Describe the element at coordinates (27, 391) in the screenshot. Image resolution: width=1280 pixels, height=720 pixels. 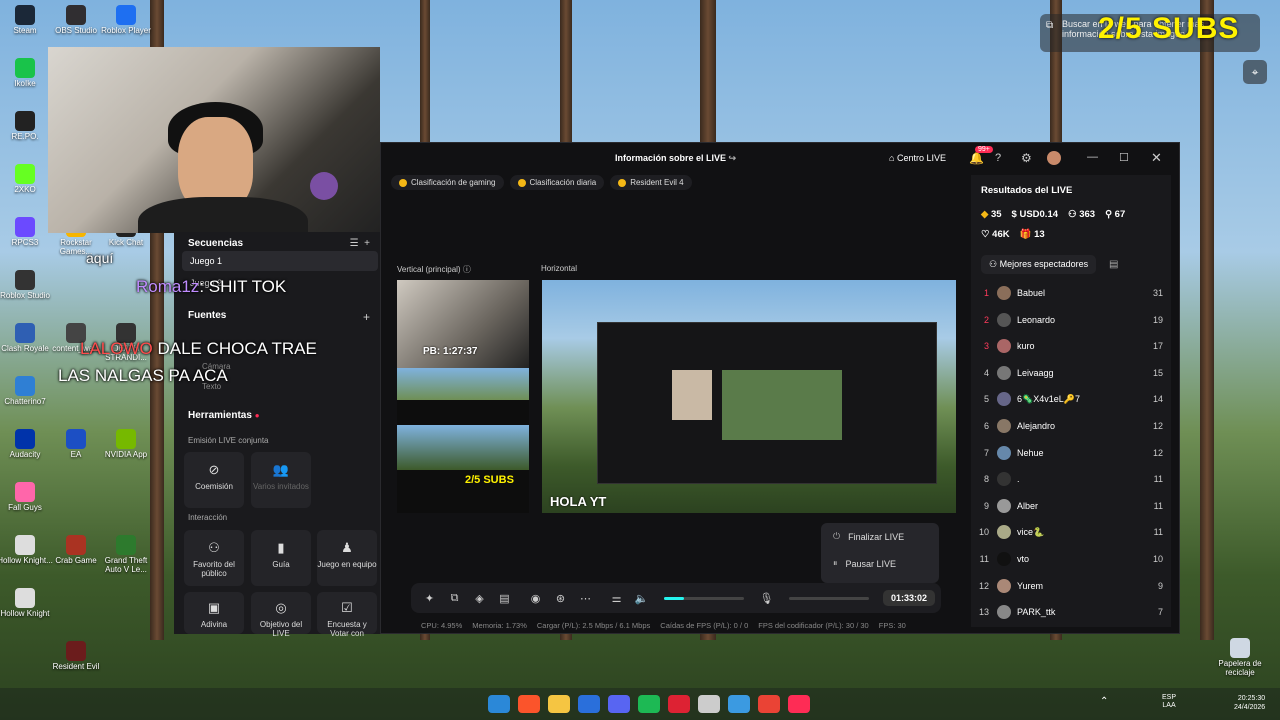
I see `desktop-icon: Chatterino7` at that location.